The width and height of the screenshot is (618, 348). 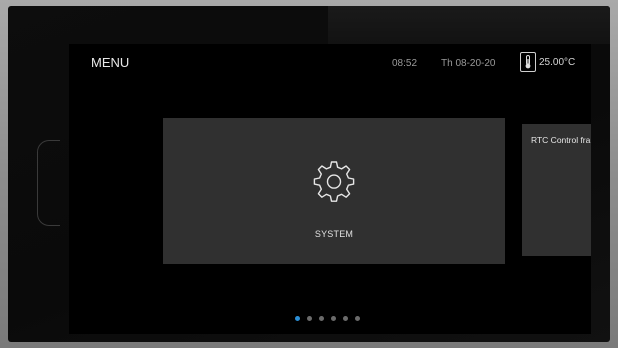 I want to click on temperature-indicator: 25.00°C, so click(x=547, y=62).